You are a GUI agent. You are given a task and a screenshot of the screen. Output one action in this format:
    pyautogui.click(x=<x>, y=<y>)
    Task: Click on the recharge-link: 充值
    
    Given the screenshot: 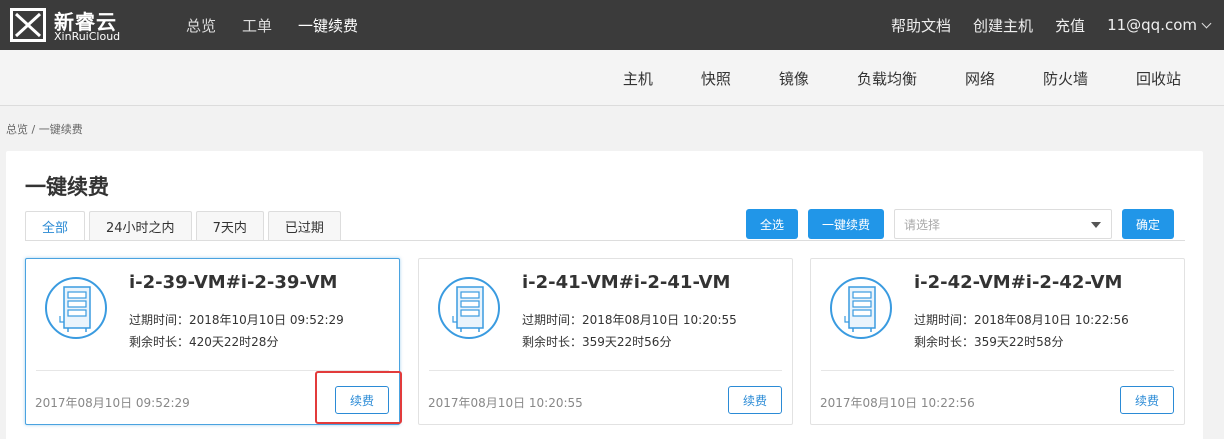 What is the action you would take?
    pyautogui.click(x=1070, y=25)
    